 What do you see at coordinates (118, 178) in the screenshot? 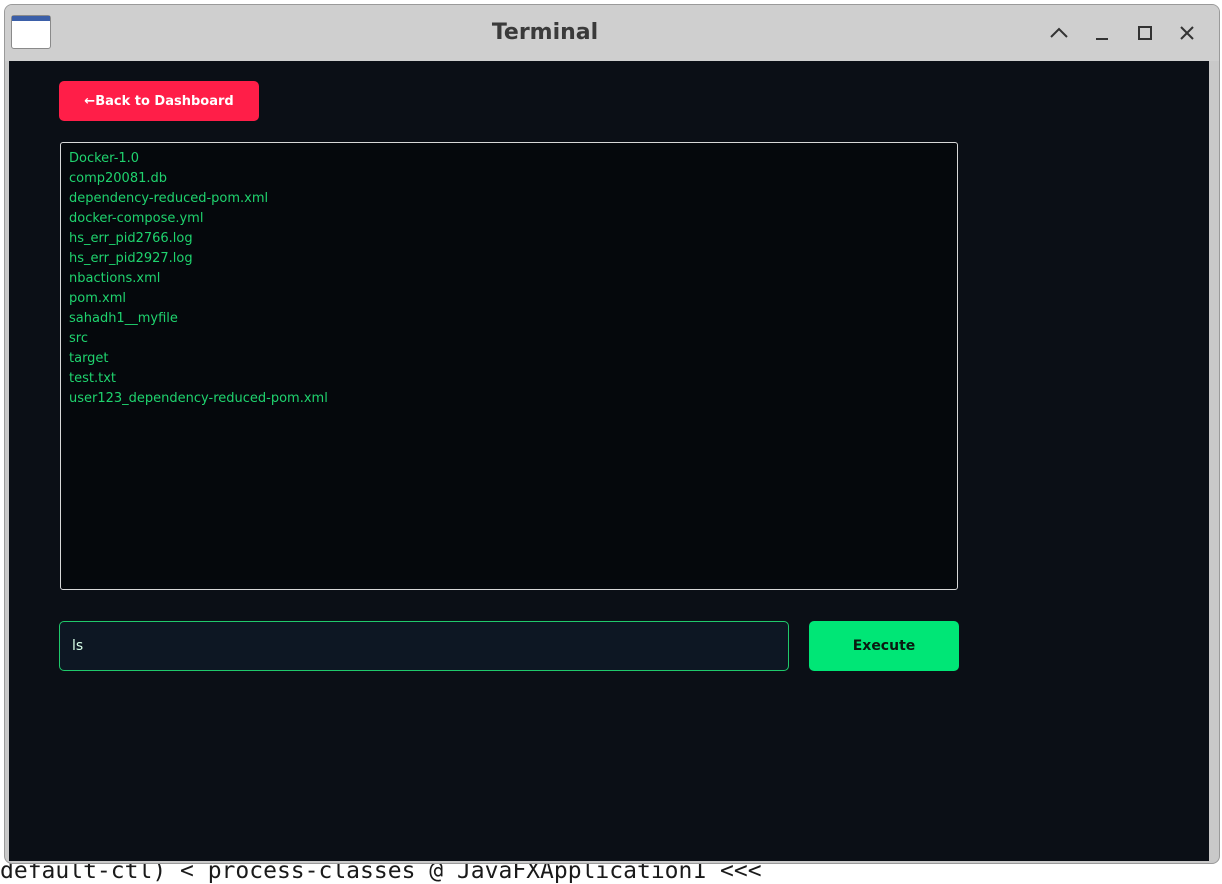
I see `output-line: comp20081.db` at bounding box center [118, 178].